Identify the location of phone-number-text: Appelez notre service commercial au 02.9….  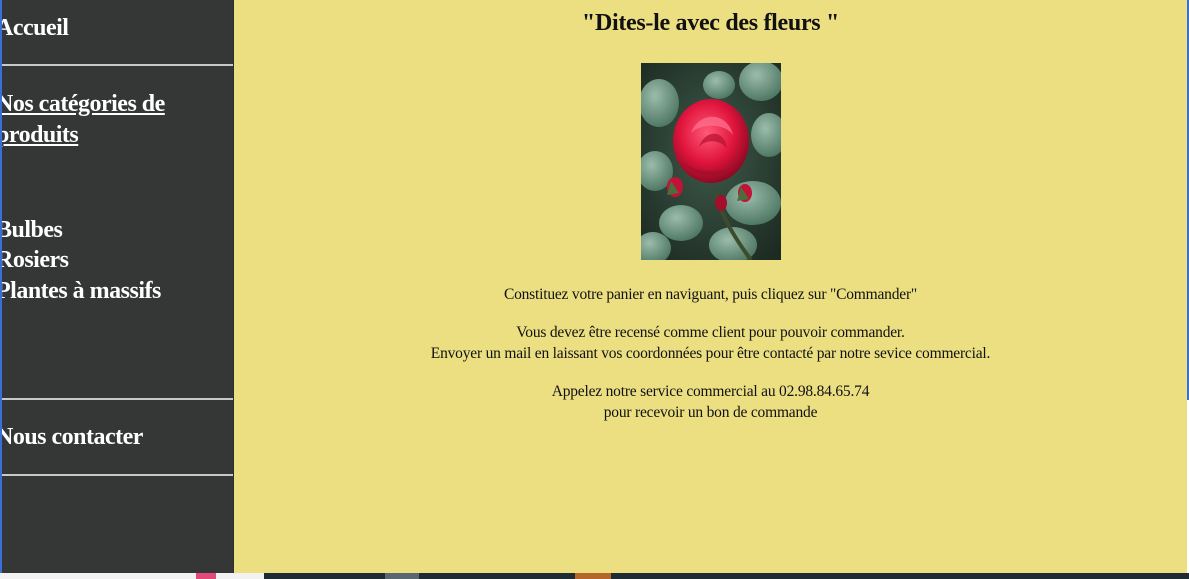
(710, 391).